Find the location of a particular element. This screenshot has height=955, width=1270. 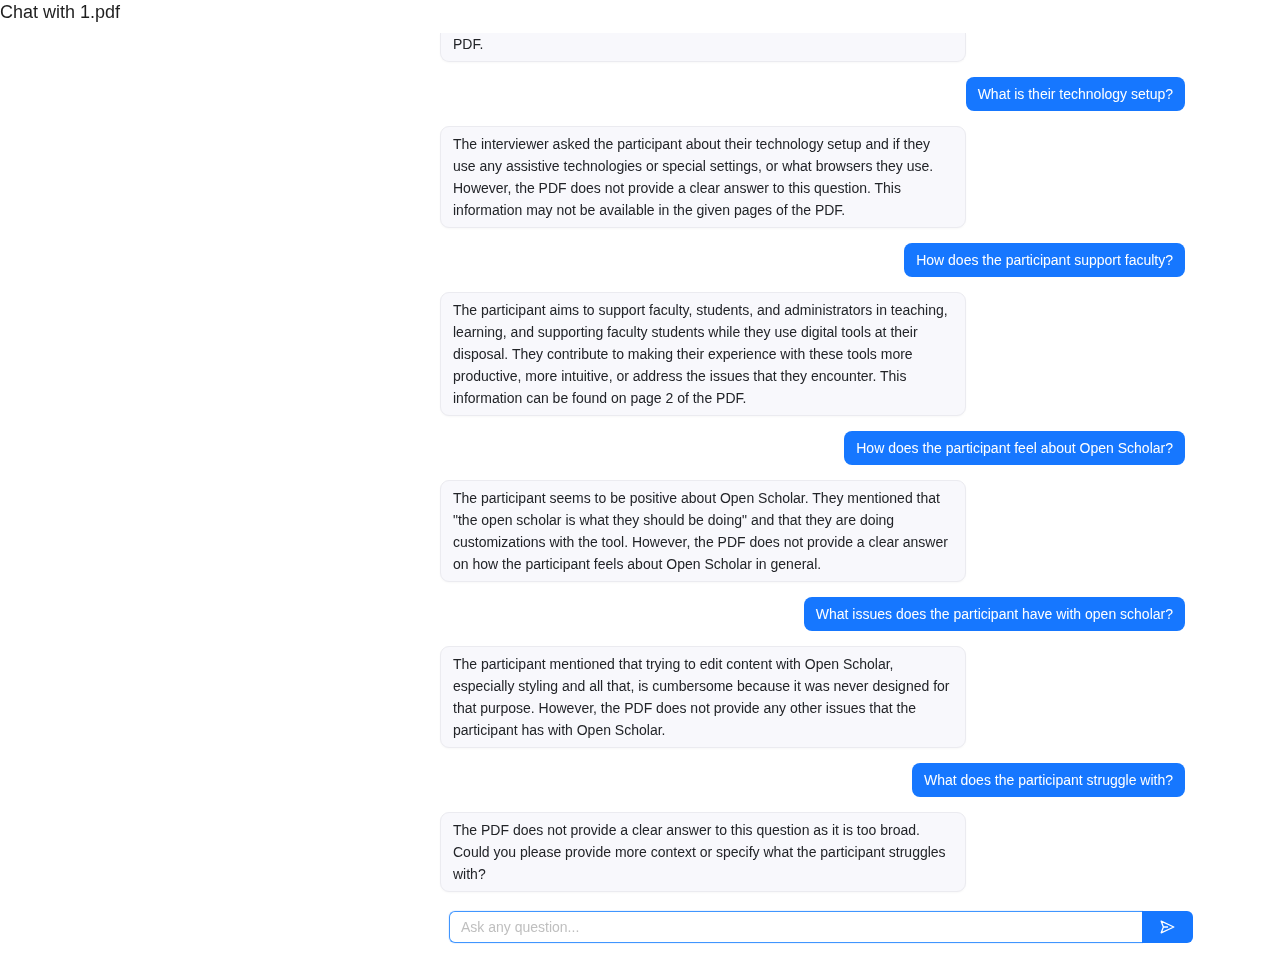

question-message: What issues does the participant have with open scholar? is located at coordinates (994, 614).